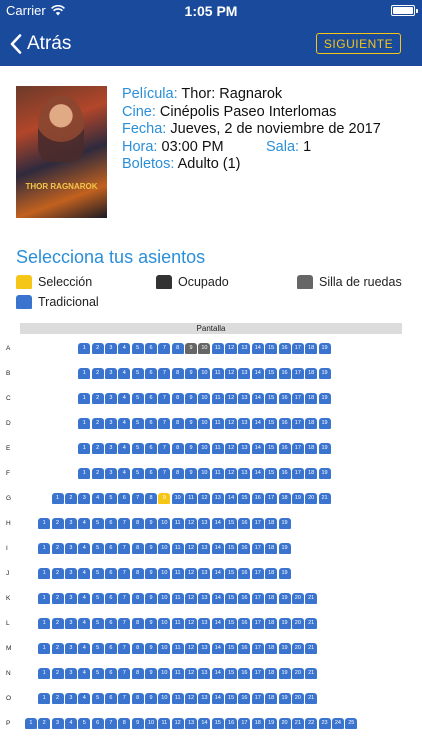 This screenshot has width=422, height=750. Describe the element at coordinates (164, 498) in the screenshot. I see `seat-selected: 9` at that location.